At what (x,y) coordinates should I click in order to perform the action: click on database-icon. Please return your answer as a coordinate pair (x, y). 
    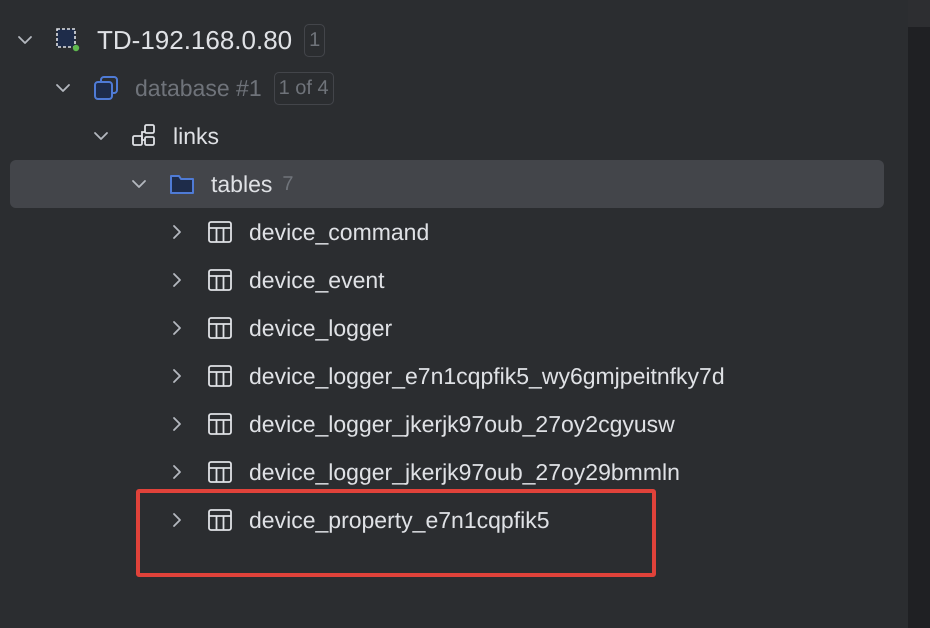
    Looking at the image, I should click on (106, 88).